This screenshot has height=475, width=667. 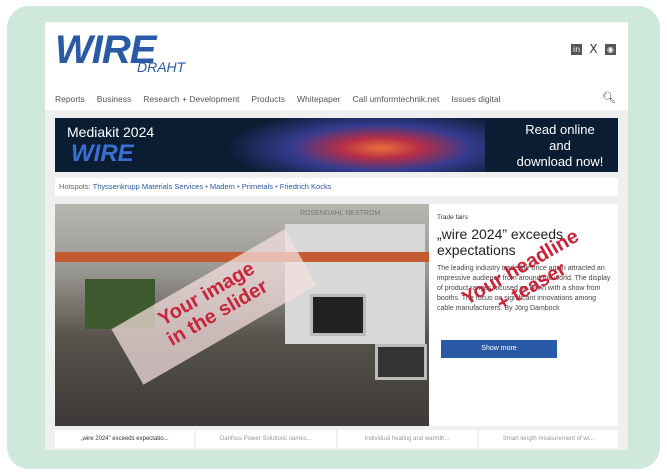 I want to click on social-links: in X ◉, so click(x=593, y=49).